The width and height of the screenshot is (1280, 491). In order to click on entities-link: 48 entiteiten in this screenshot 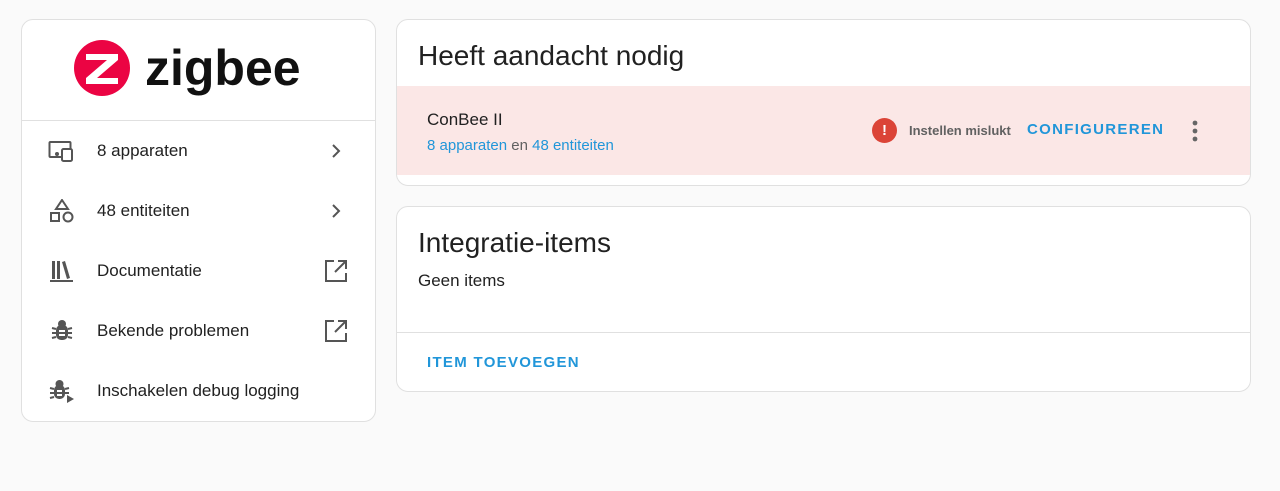, I will do `click(573, 145)`.